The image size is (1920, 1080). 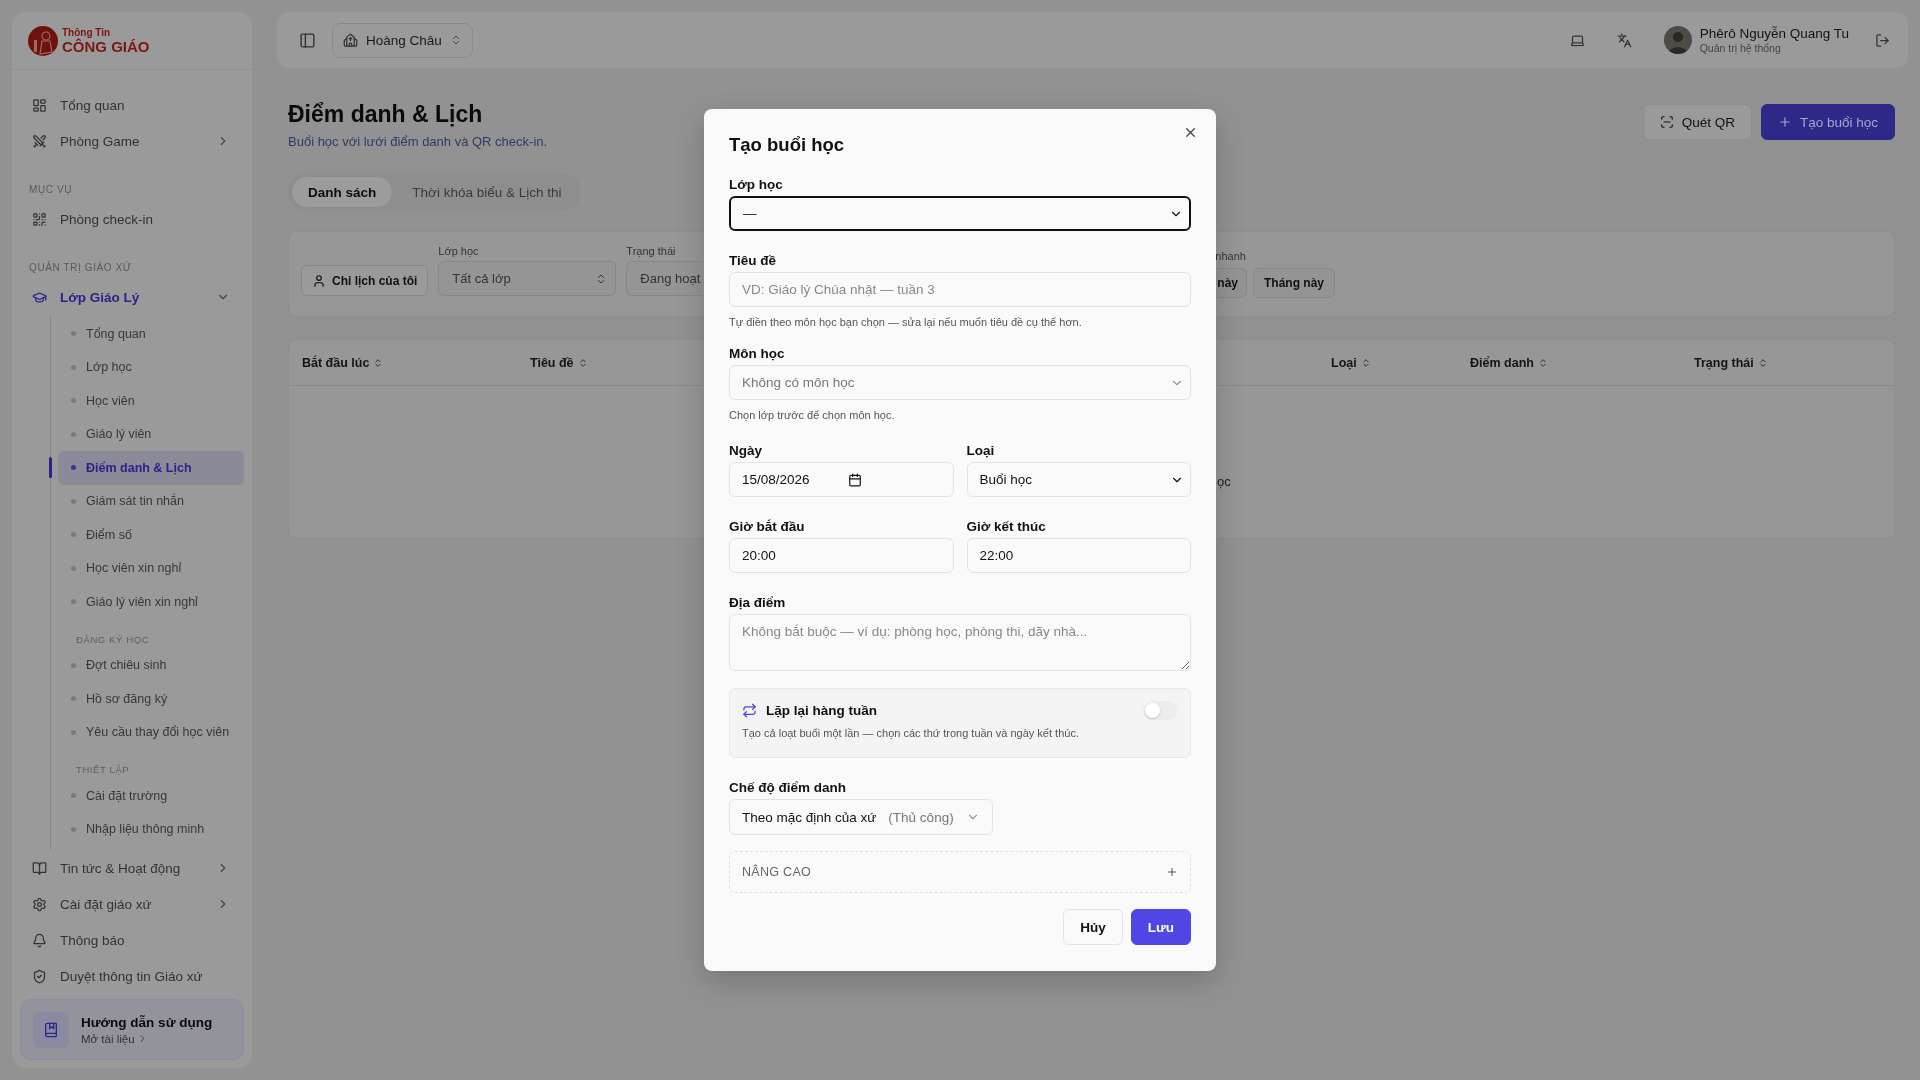 What do you see at coordinates (151, 535) in the screenshot?
I see `nav-item: Điểm số` at bounding box center [151, 535].